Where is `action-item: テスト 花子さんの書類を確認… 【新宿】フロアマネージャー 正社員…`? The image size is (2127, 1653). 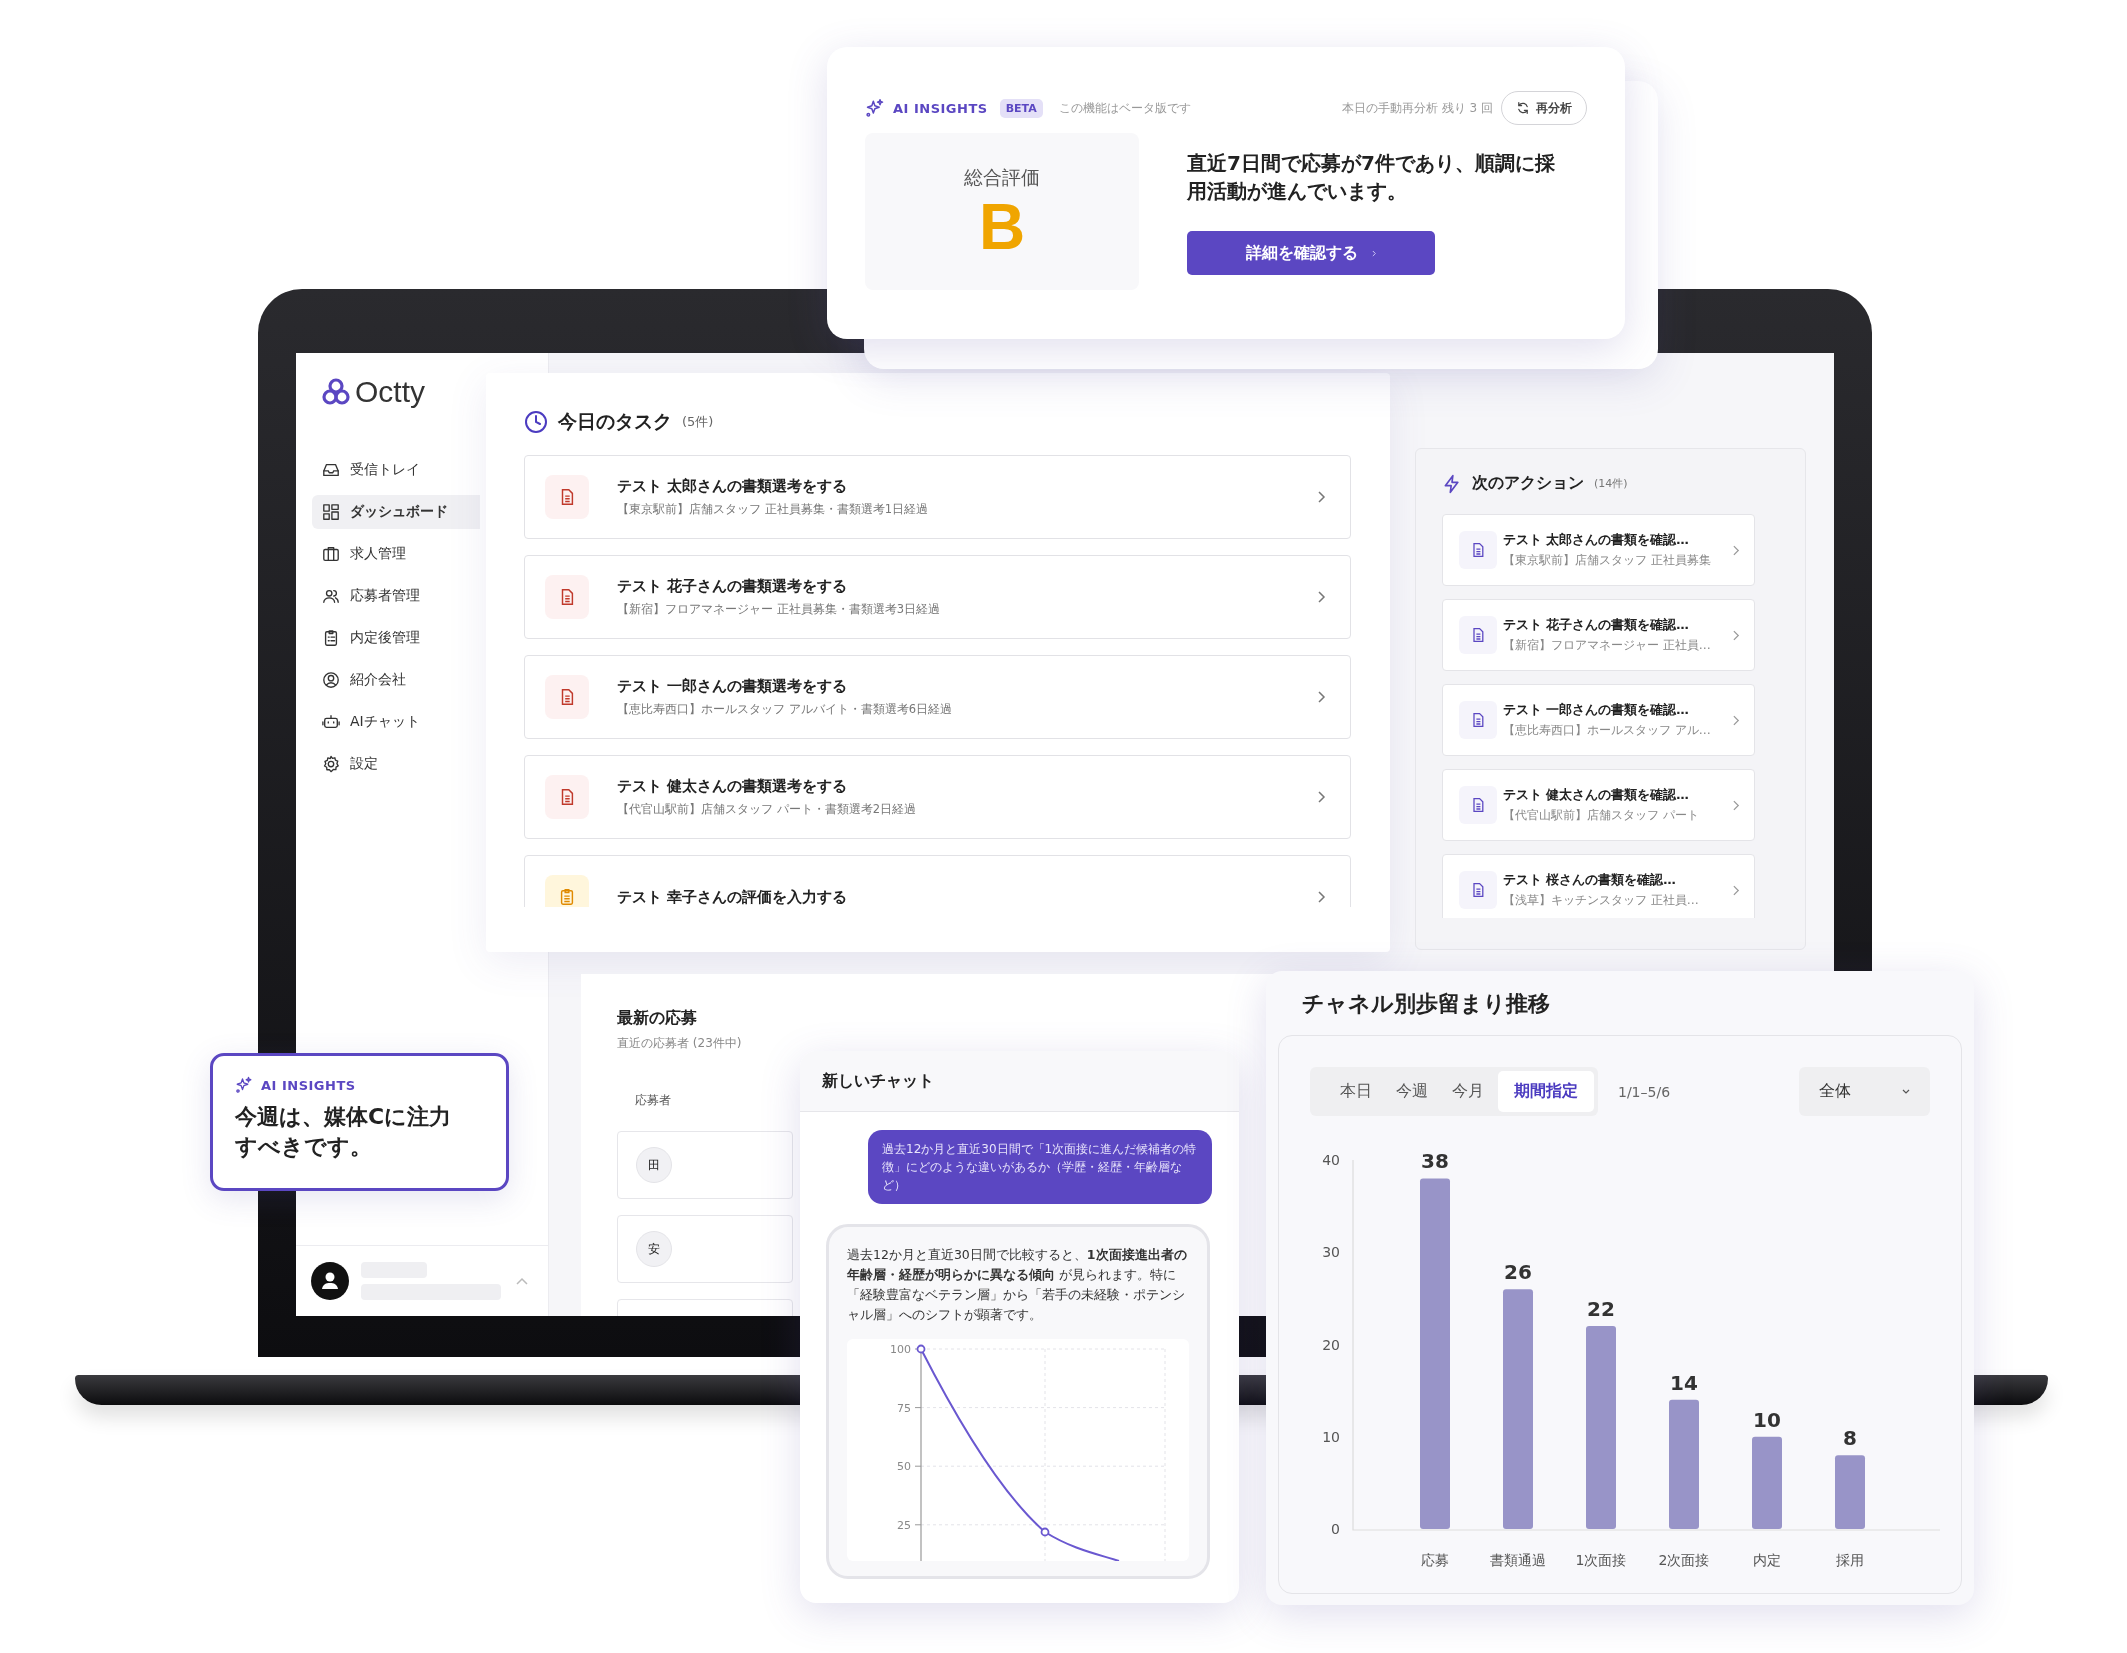 action-item: テスト 花子さんの書類を確認… 【新宿】フロアマネージャー 正社員… is located at coordinates (1598, 635).